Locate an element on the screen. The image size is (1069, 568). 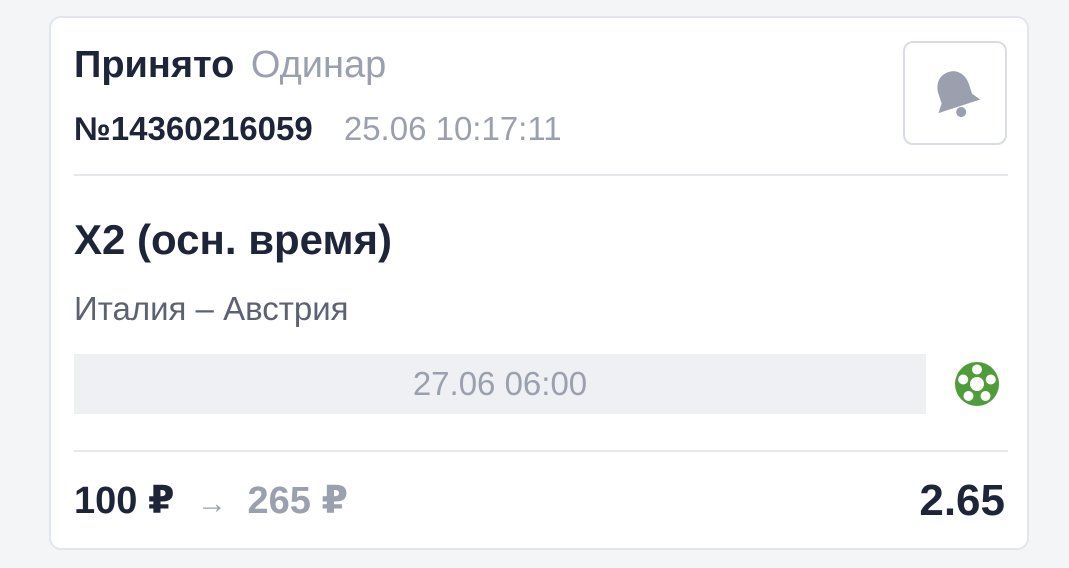
stake-summary: 100 ₽ → 265 ₽ is located at coordinates (211, 502).